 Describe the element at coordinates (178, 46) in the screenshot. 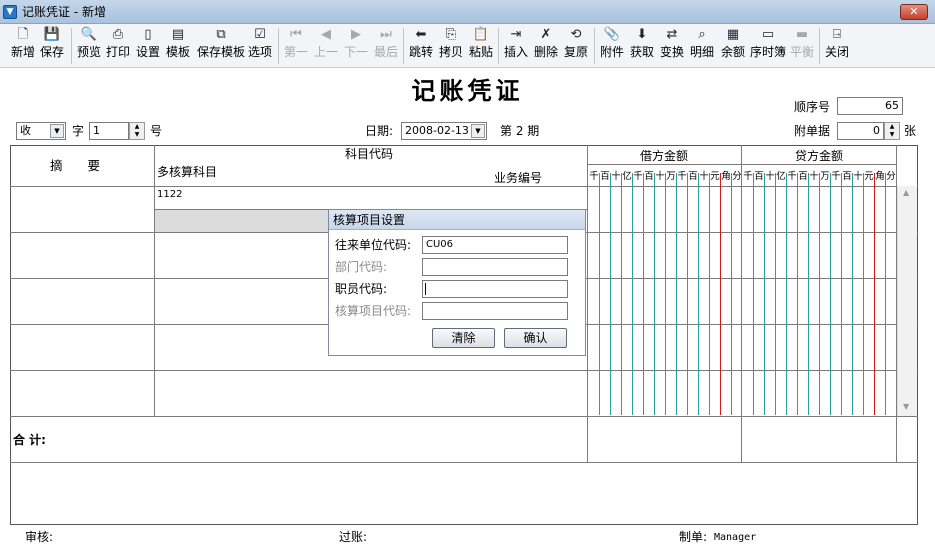

I see `toolbar-template-button: ▤ 模板` at that location.